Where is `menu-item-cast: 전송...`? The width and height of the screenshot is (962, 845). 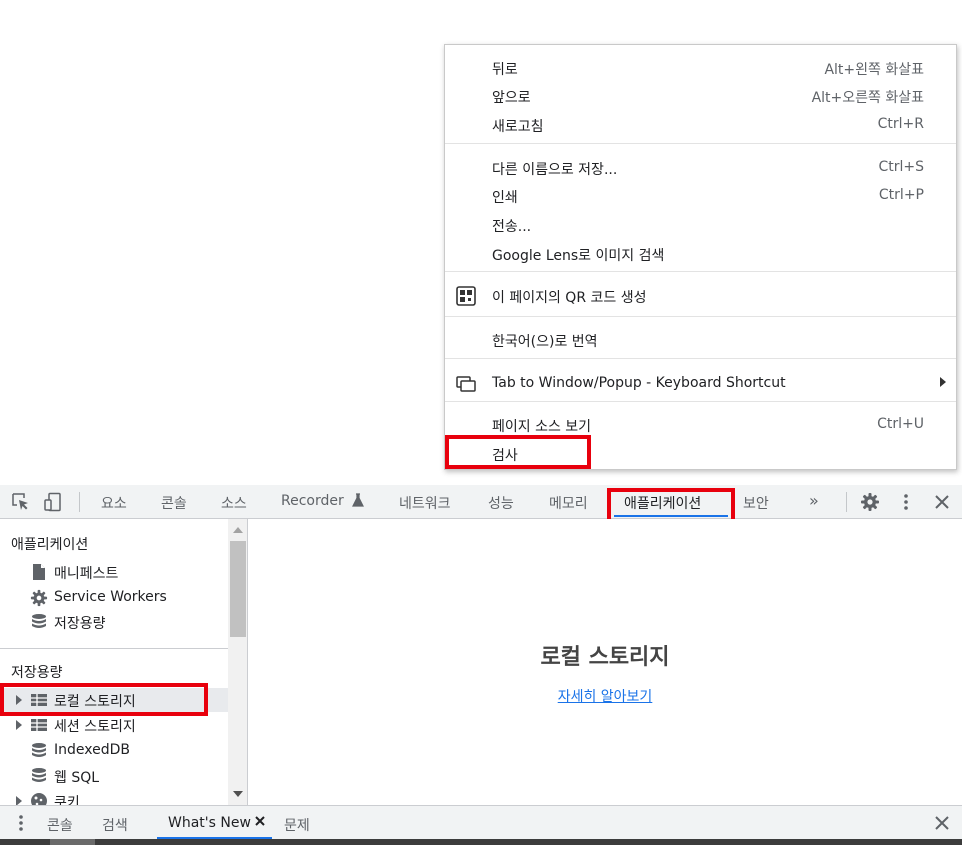
menu-item-cast: 전송... is located at coordinates (700, 224).